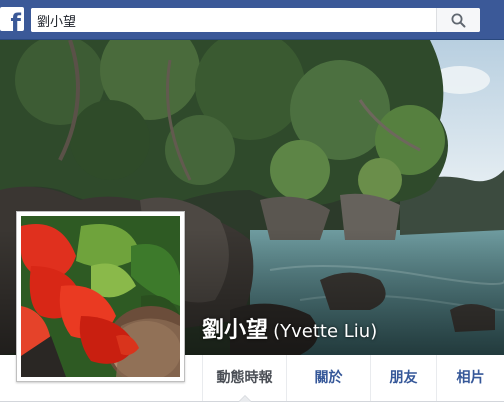 The width and height of the screenshot is (504, 402). Describe the element at coordinates (244, 398) in the screenshot. I see `active-tab-caret-icon` at that location.